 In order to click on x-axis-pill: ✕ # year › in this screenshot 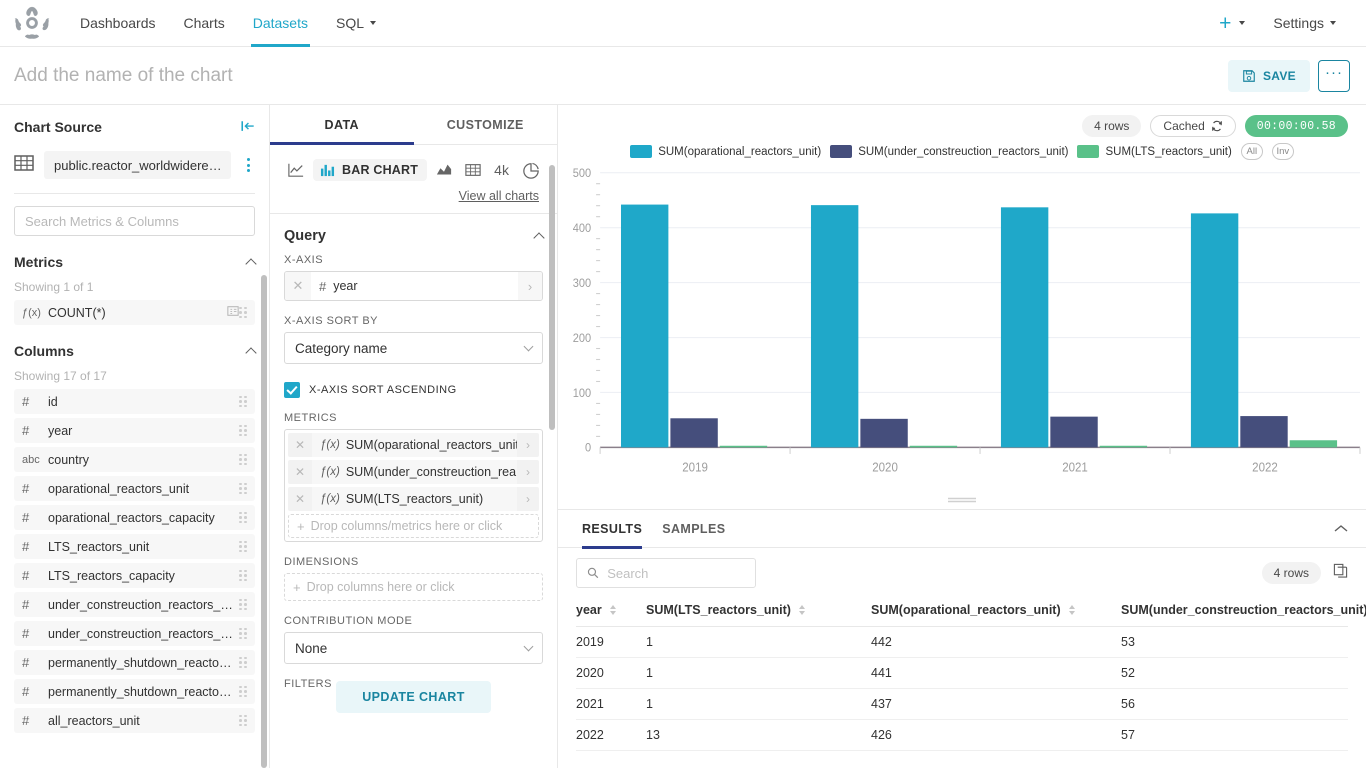, I will do `click(413, 286)`.